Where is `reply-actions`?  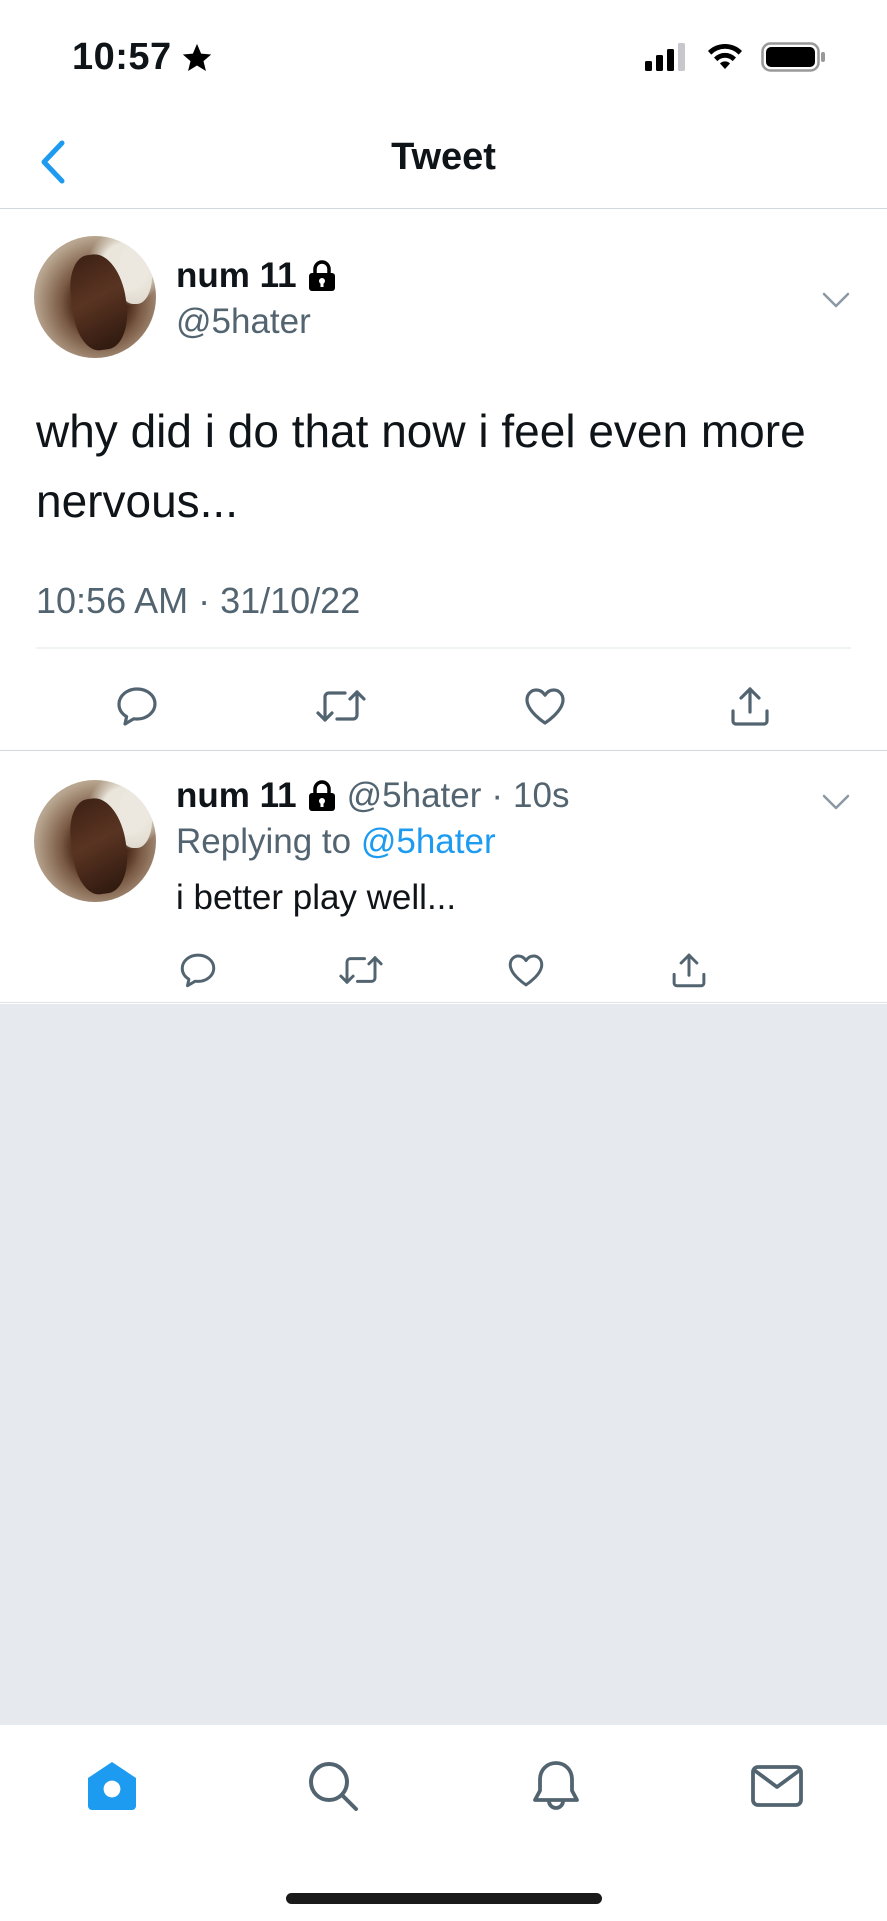 reply-actions is located at coordinates (443, 970).